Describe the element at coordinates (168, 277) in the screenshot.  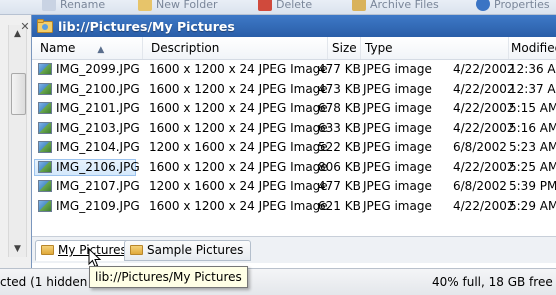
I see `path-tooltip: lib://Pictures/My Pictures` at that location.